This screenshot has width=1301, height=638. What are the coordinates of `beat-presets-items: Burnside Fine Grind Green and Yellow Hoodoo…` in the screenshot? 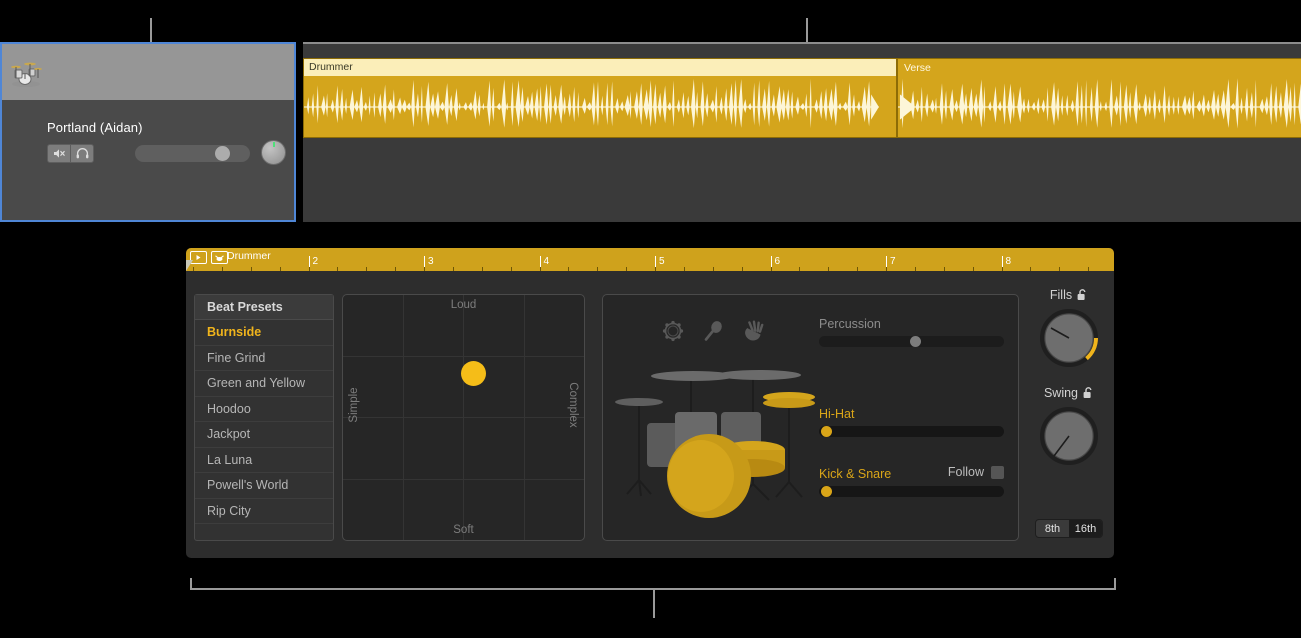 It's located at (264, 422).